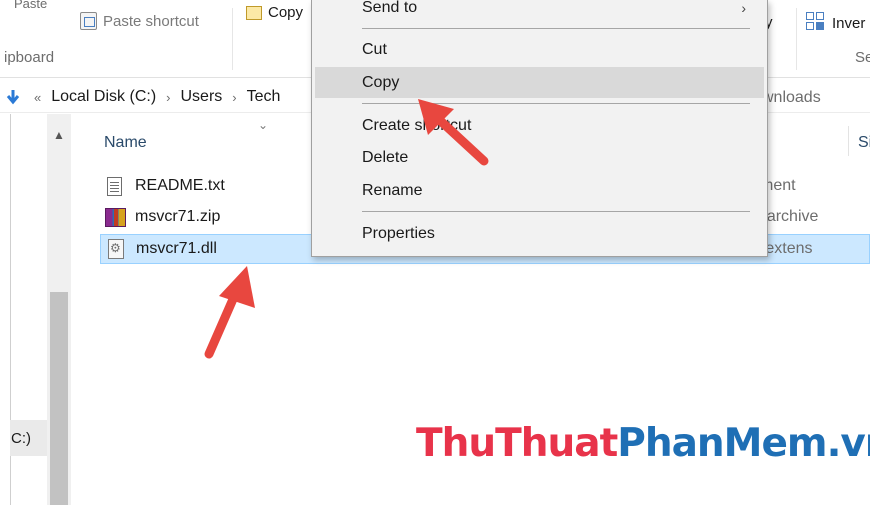 This screenshot has width=870, height=505. What do you see at coordinates (743, 443) in the screenshot?
I see `watermark-part2: PhanMem.vn` at bounding box center [743, 443].